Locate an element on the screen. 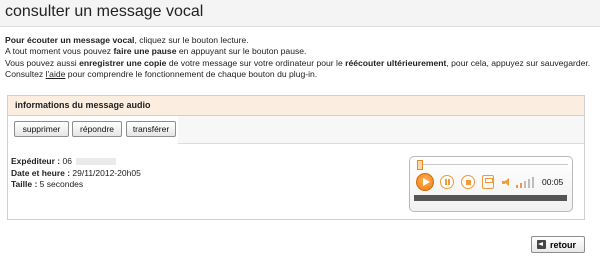 This screenshot has width=600, height=261. page-title: consulter un message vocal is located at coordinates (104, 11).